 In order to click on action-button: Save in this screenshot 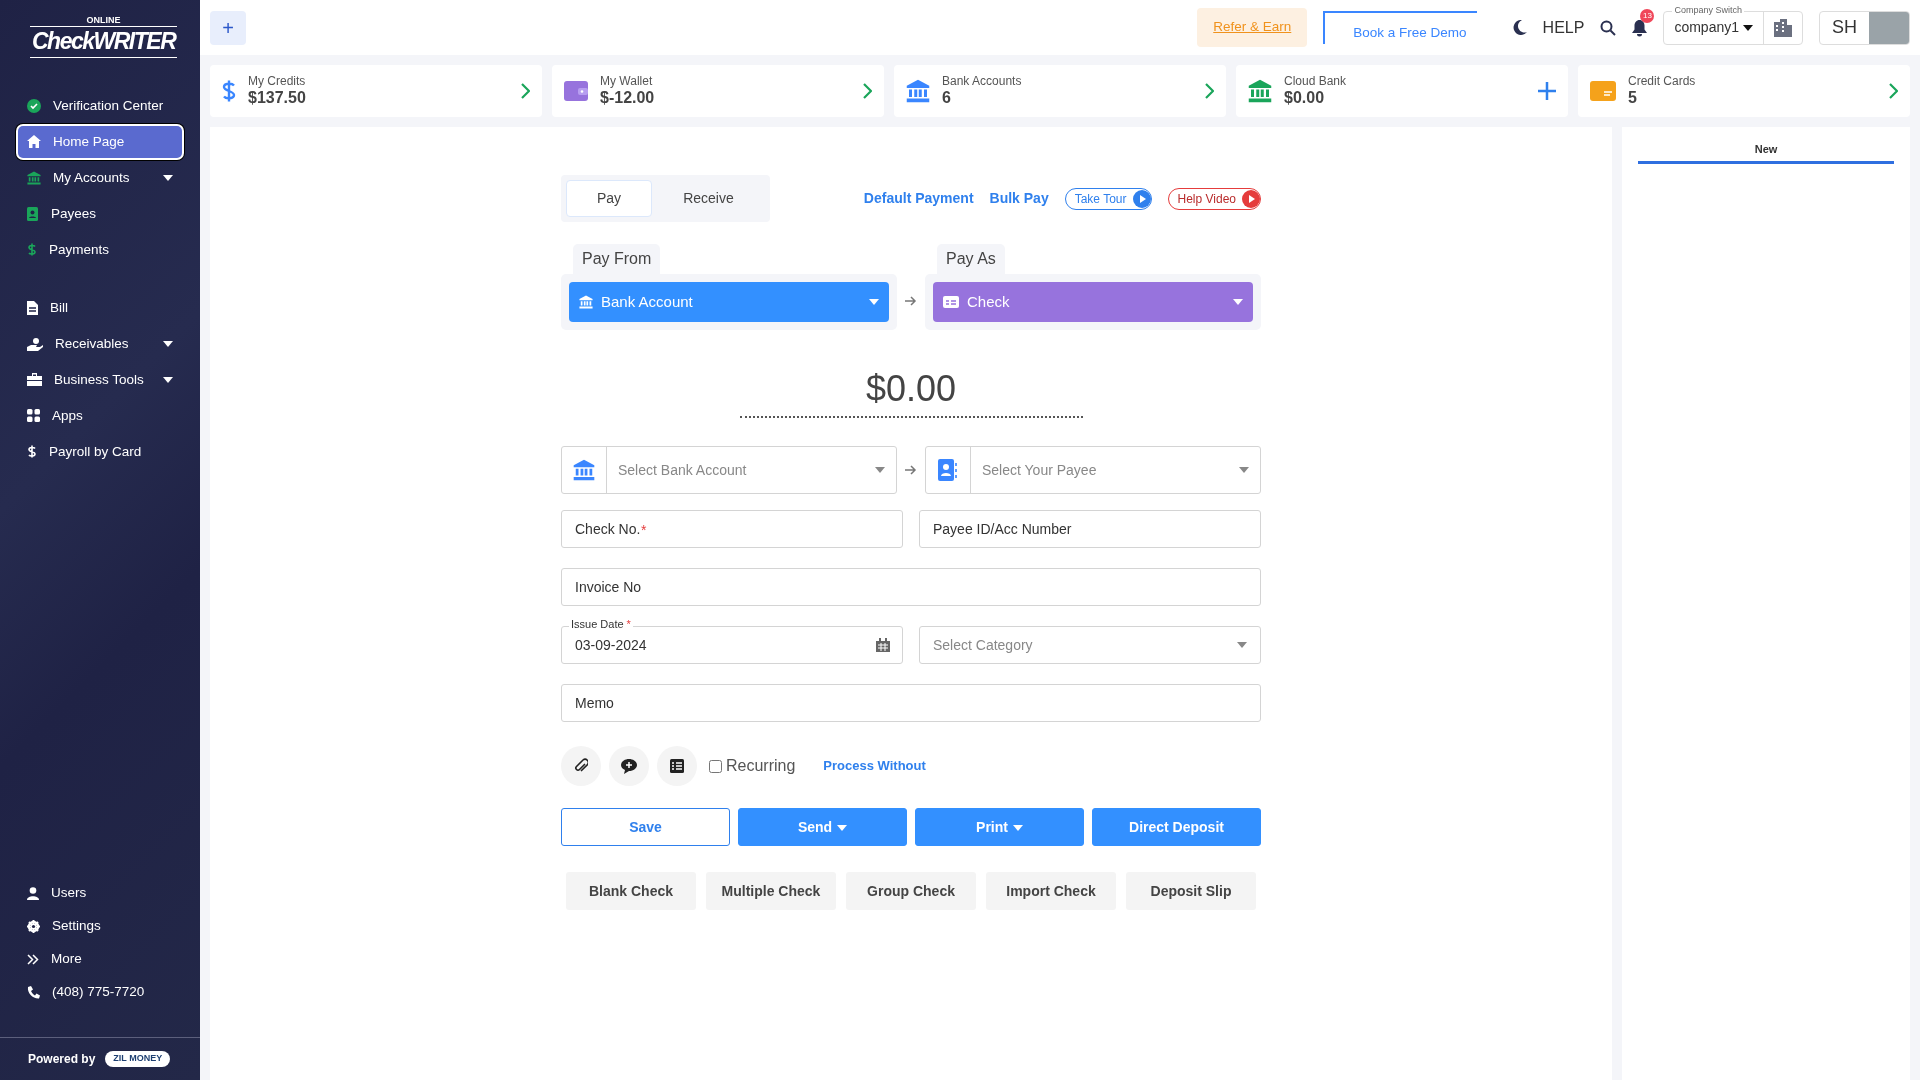, I will do `click(645, 827)`.